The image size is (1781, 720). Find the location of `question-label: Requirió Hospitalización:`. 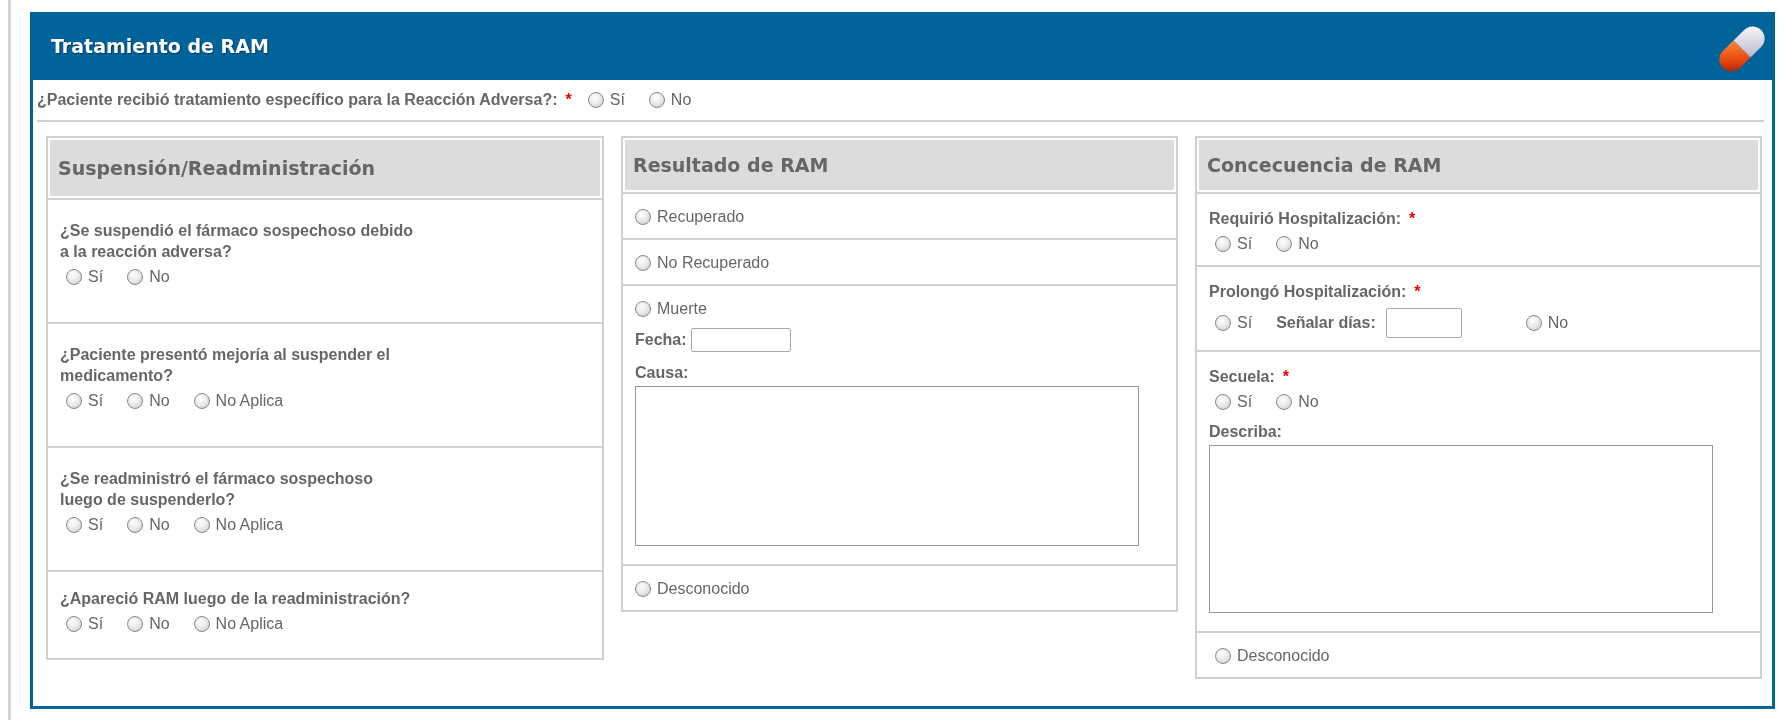

question-label: Requirió Hospitalización: is located at coordinates (1305, 218).